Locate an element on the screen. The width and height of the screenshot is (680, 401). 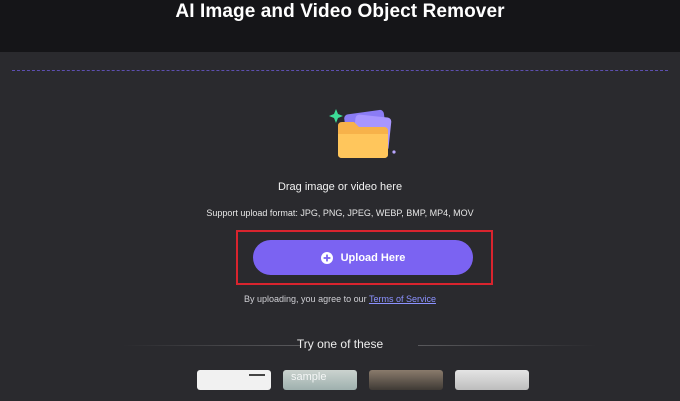
drag-instruction: Drag image or video here is located at coordinates (340, 187).